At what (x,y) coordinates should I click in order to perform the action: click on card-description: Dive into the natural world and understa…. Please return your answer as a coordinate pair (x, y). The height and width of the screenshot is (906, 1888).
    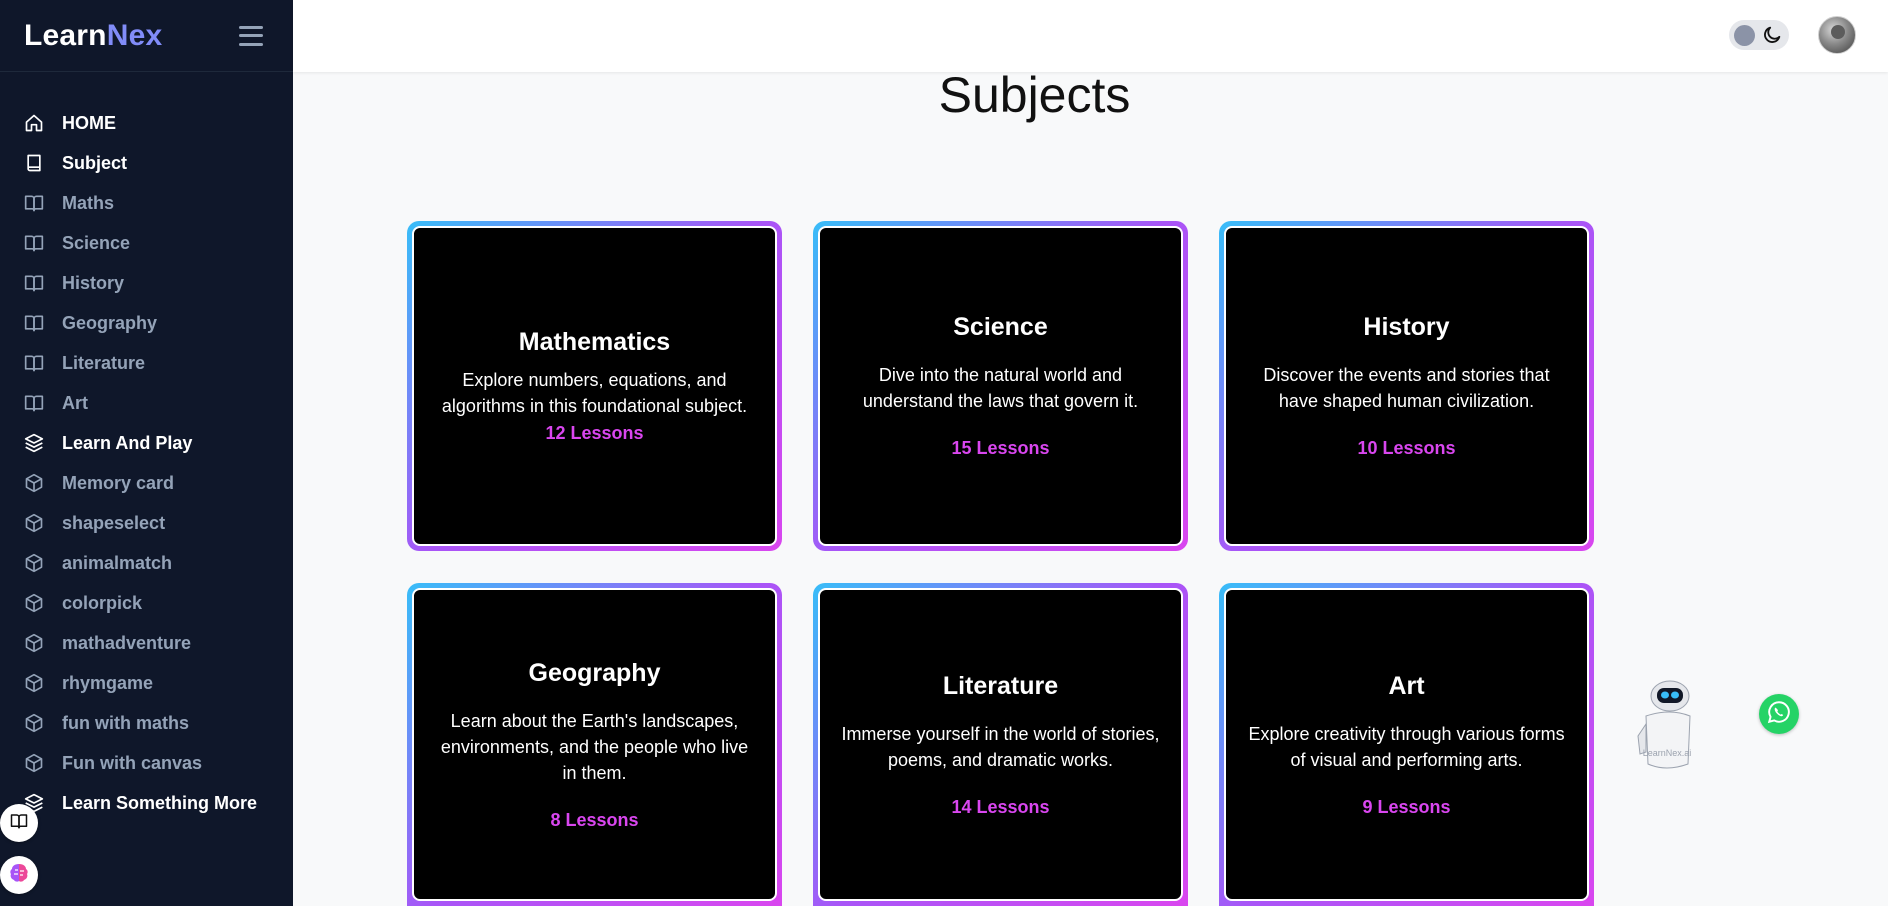
    Looking at the image, I should click on (1000, 388).